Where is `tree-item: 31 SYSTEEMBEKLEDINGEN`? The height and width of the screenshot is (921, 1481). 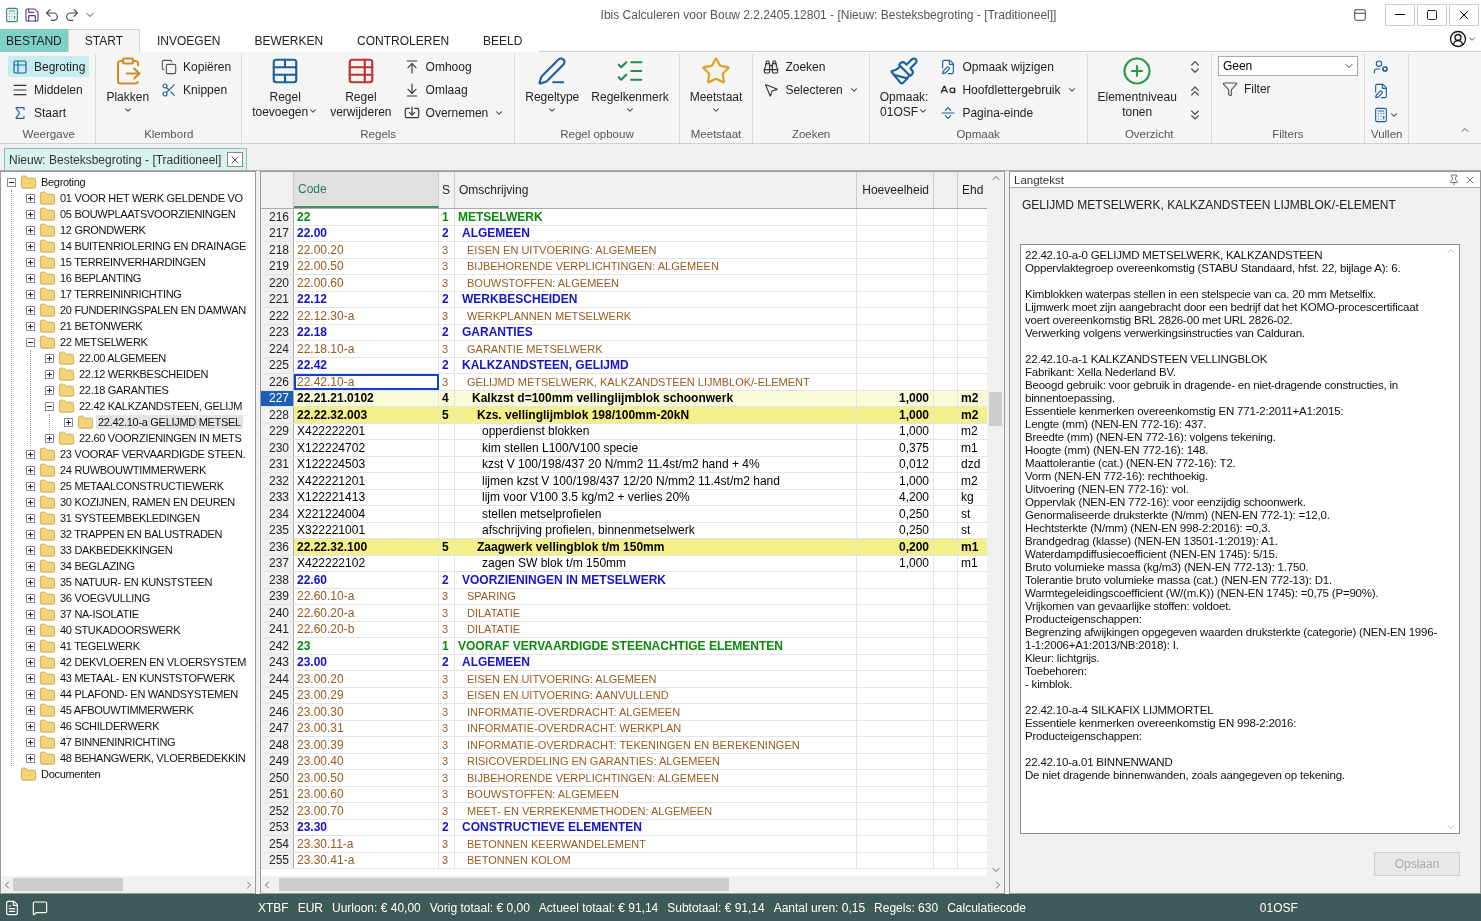 tree-item: 31 SYSTEEMBEKLEDINGEN is located at coordinates (130, 518).